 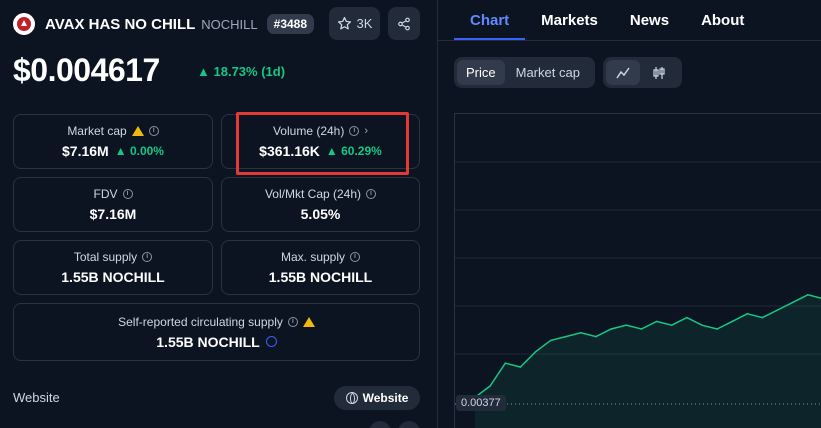 What do you see at coordinates (490, 20) in the screenshot?
I see `tab-chart: Chart` at bounding box center [490, 20].